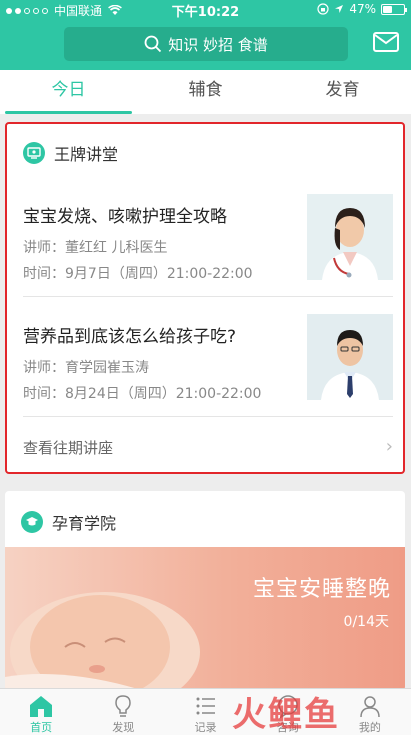 The image size is (411, 735). What do you see at coordinates (205, 727) in the screenshot?
I see `nav-records-label: 记录` at bounding box center [205, 727].